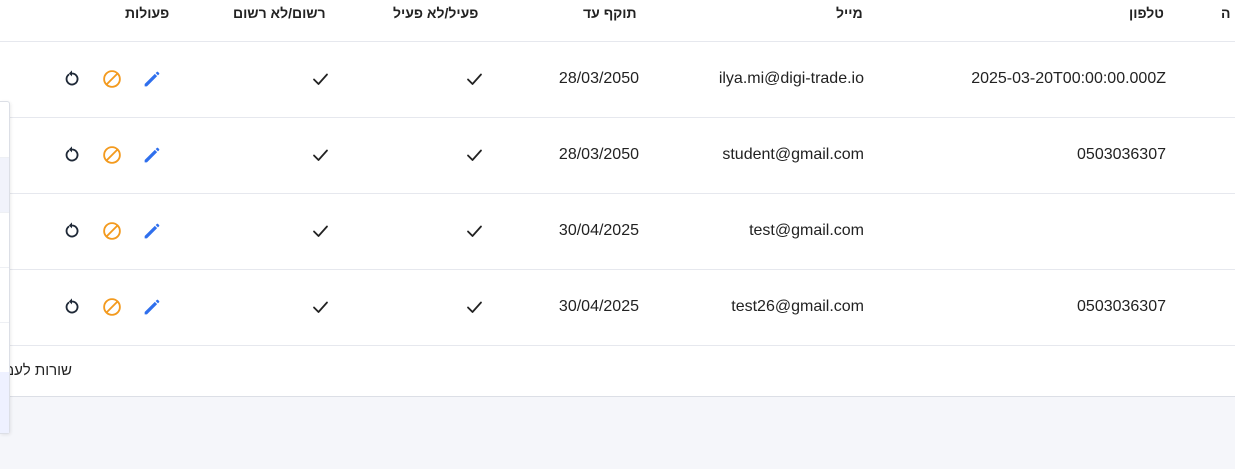 This screenshot has width=1235, height=469. What do you see at coordinates (1146, 13) in the screenshot?
I see `column-header-phone: טלפון` at bounding box center [1146, 13].